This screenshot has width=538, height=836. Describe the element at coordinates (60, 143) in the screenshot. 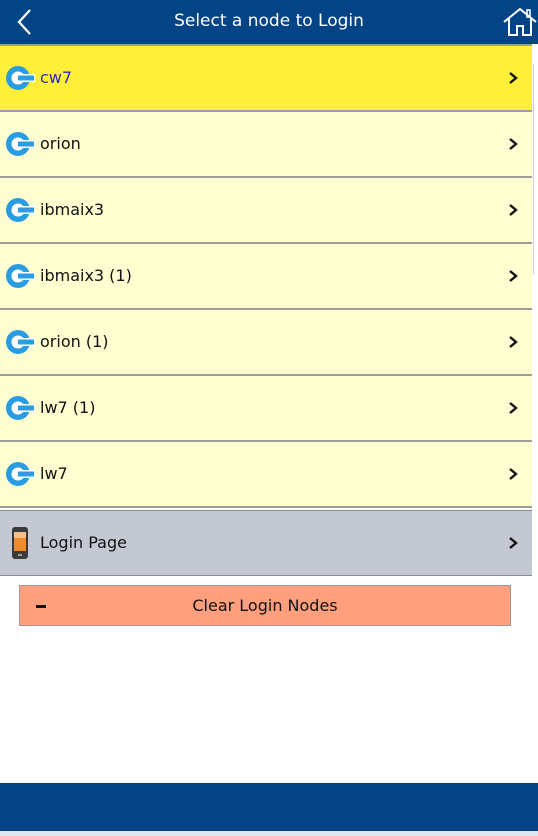

I see `node-label: orion` at that location.